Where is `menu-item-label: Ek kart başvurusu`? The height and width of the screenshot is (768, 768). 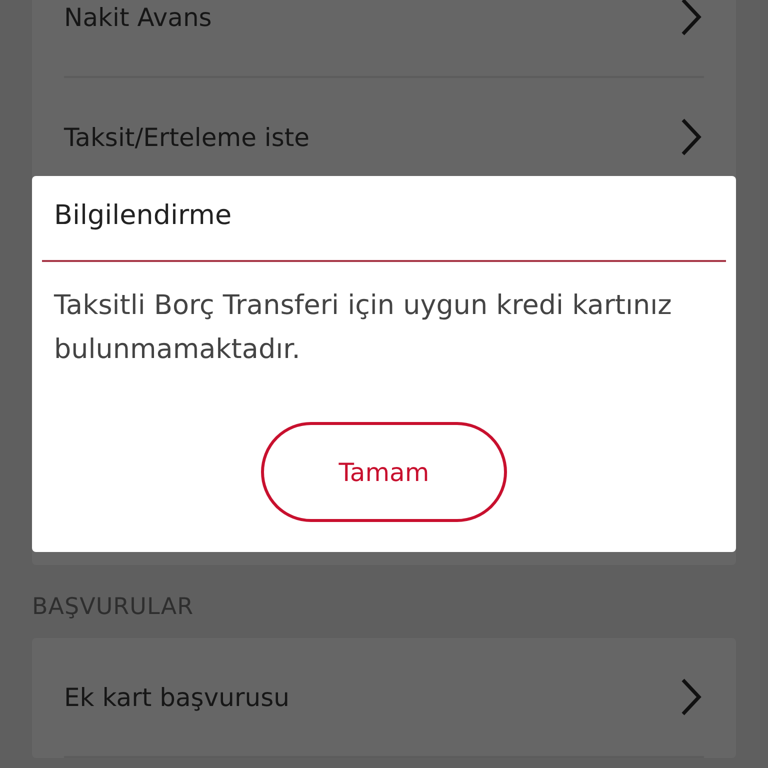 menu-item-label: Ek kart başvurusu is located at coordinates (177, 697).